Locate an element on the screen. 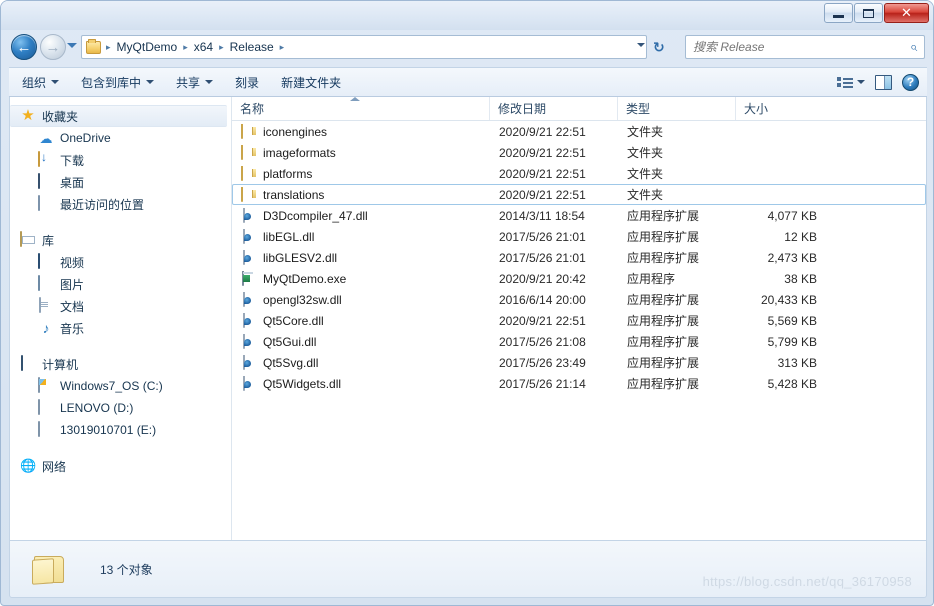 The image size is (934, 606). close-icon: ✕ is located at coordinates (906, 12).